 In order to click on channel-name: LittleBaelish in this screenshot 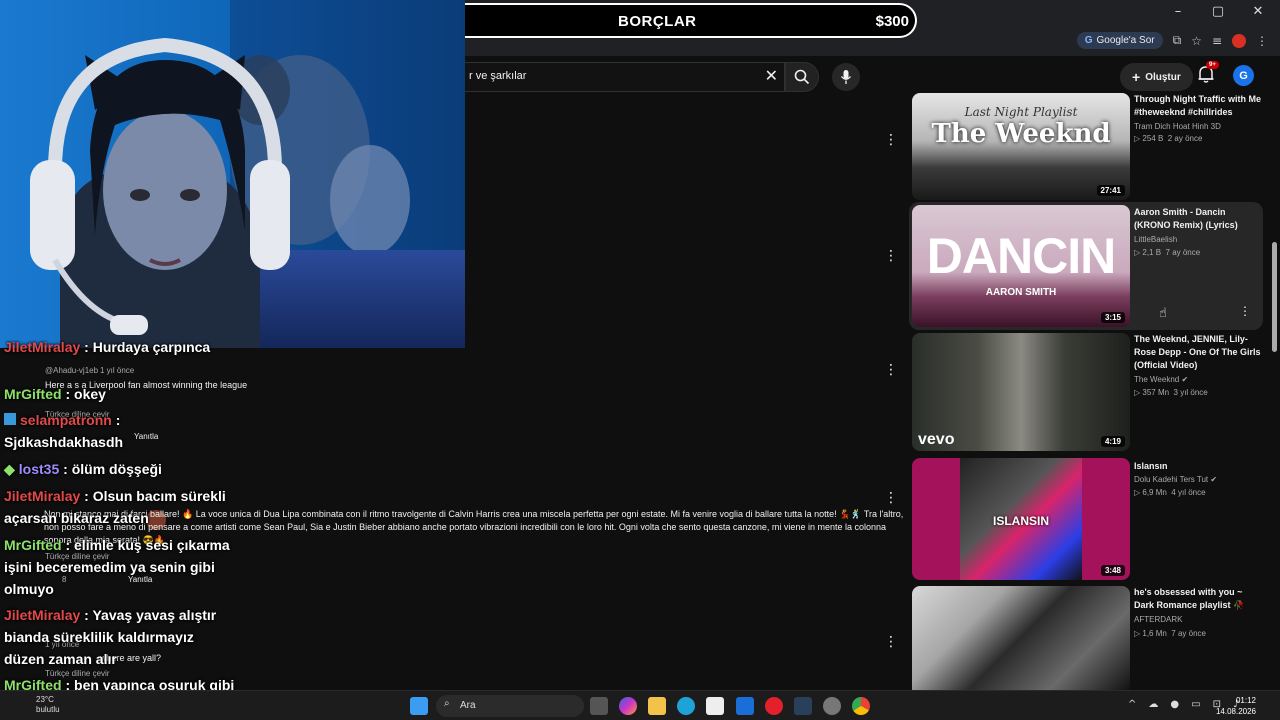, I will do `click(1155, 239)`.